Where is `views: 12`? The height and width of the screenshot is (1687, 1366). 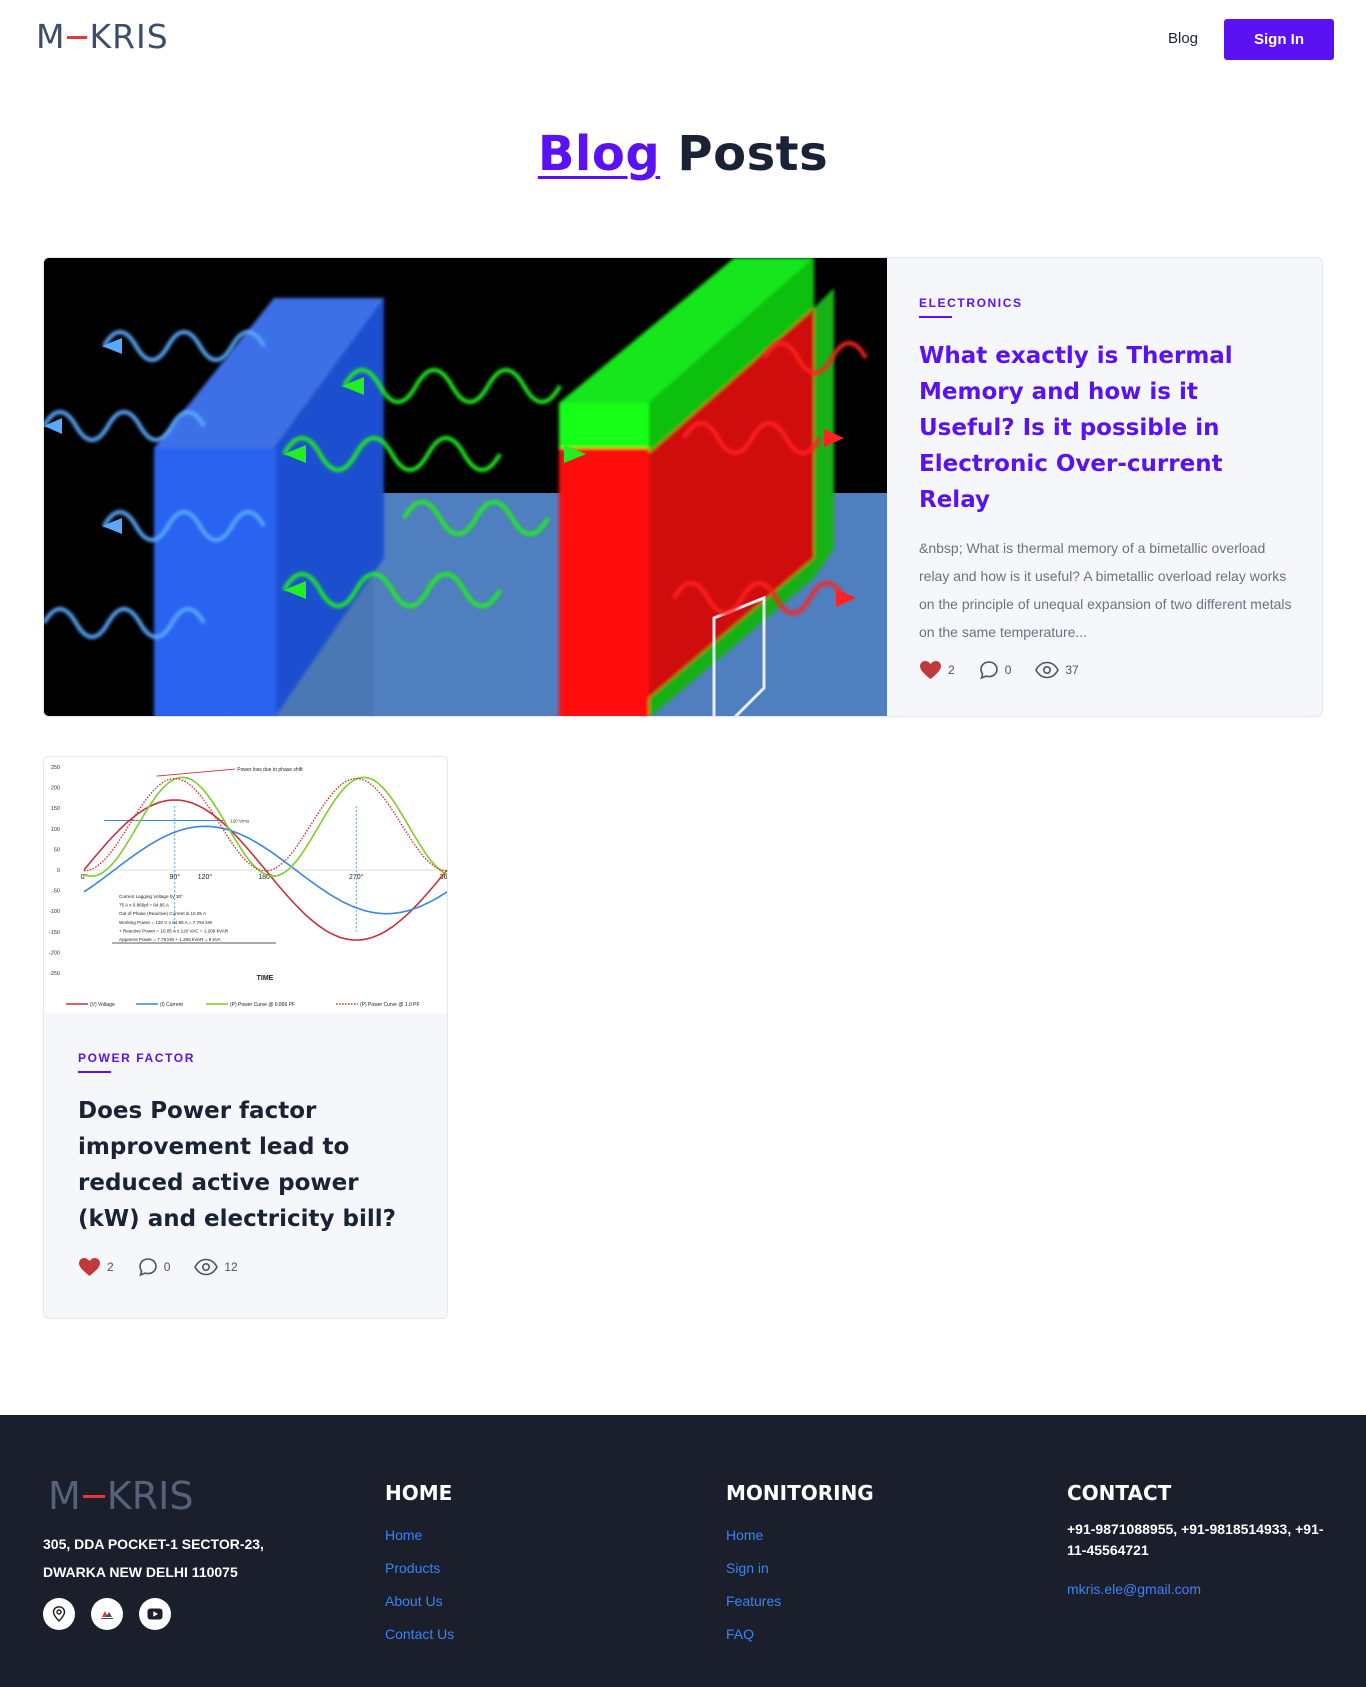 views: 12 is located at coordinates (216, 1267).